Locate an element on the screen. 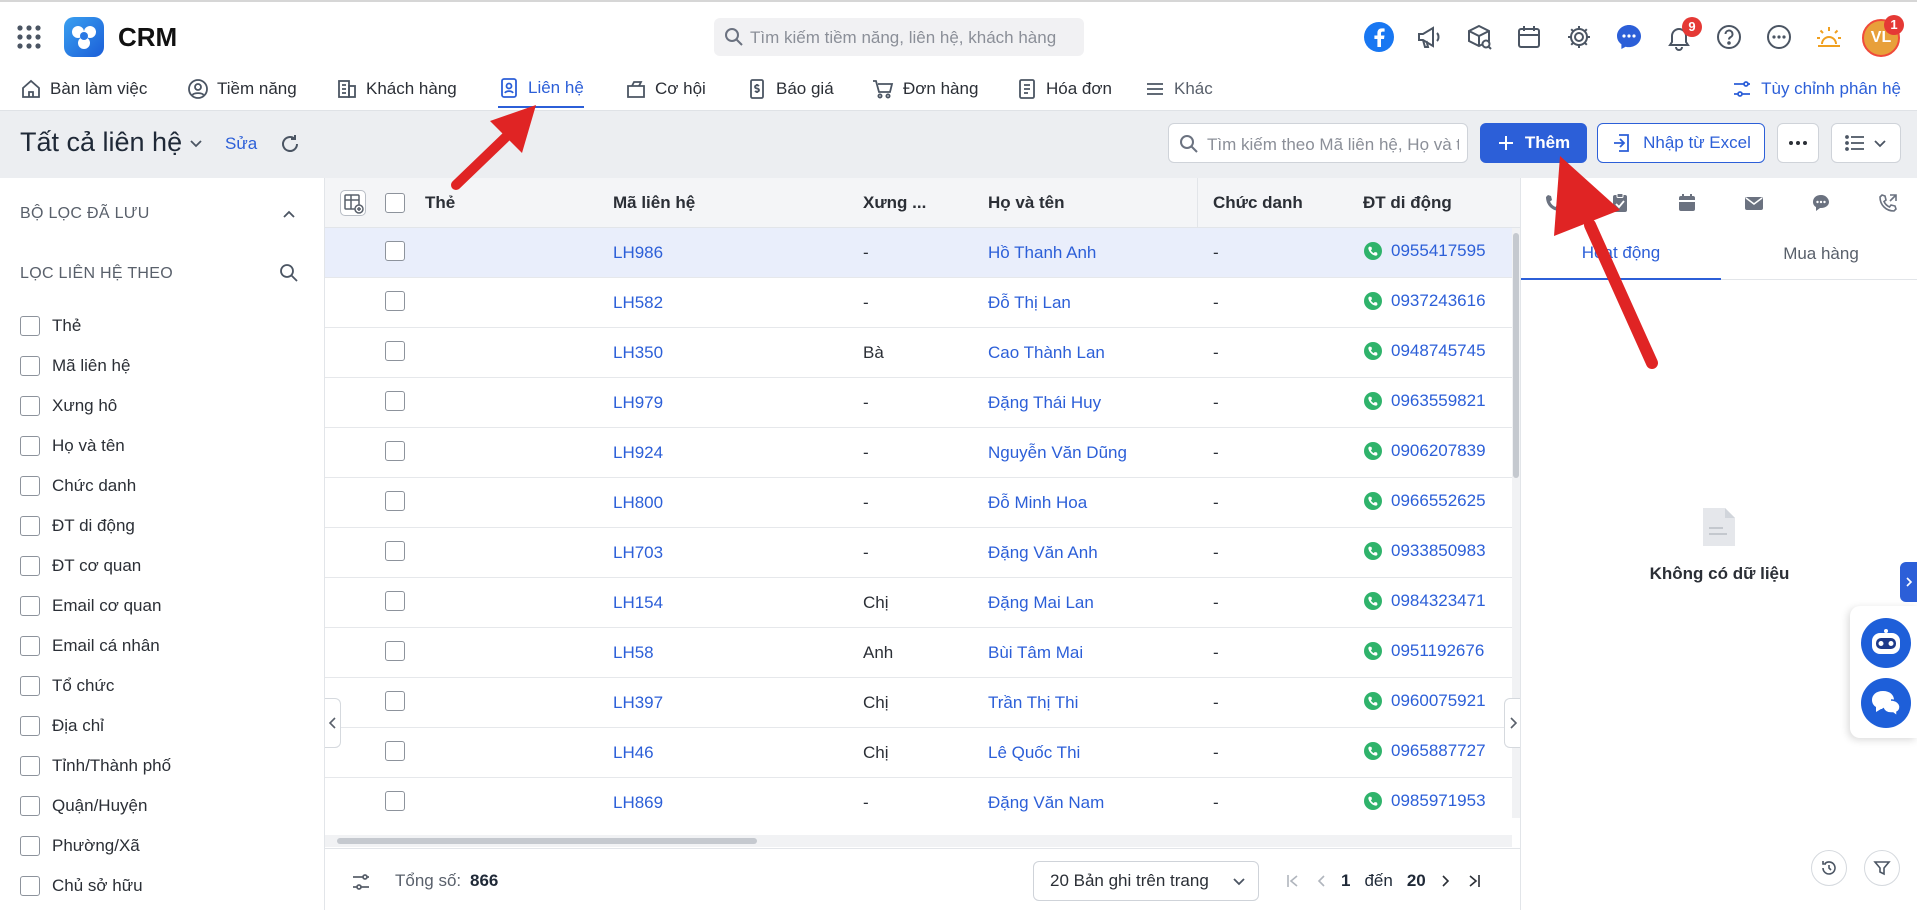 This screenshot has width=1917, height=910. cell-code: LH46 is located at coordinates (633, 753).